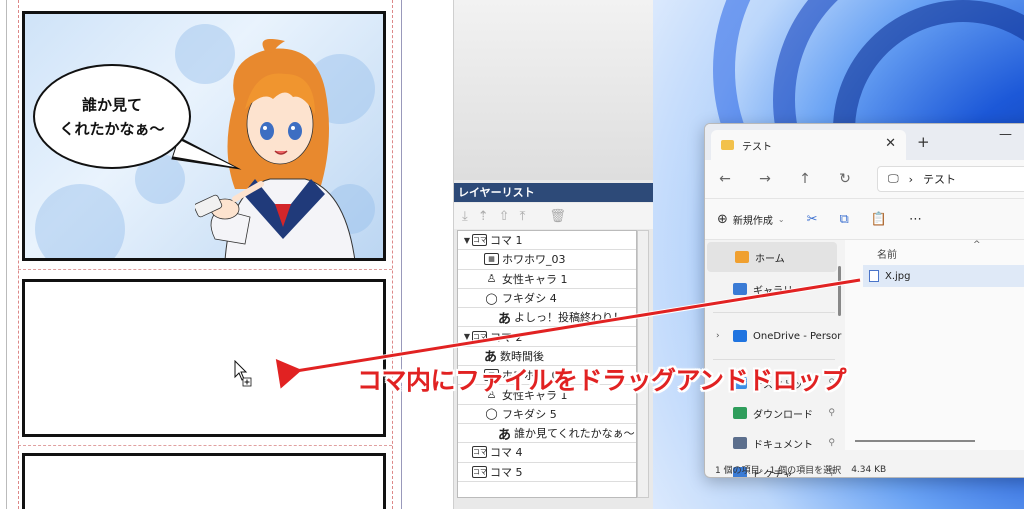 The height and width of the screenshot is (509, 1024). What do you see at coordinates (401, 254) in the screenshot?
I see `page-border-right` at bounding box center [401, 254].